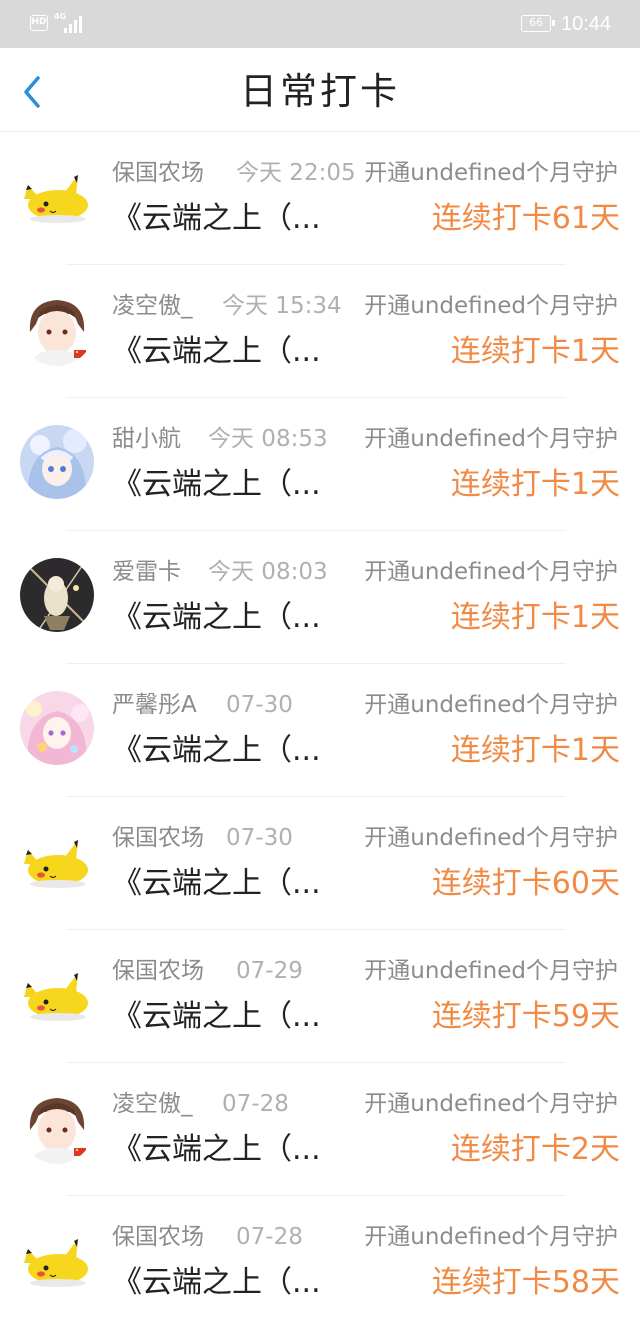  Describe the element at coordinates (282, 306) in the screenshot. I see `checkin-time: 今天 15:34` at that location.